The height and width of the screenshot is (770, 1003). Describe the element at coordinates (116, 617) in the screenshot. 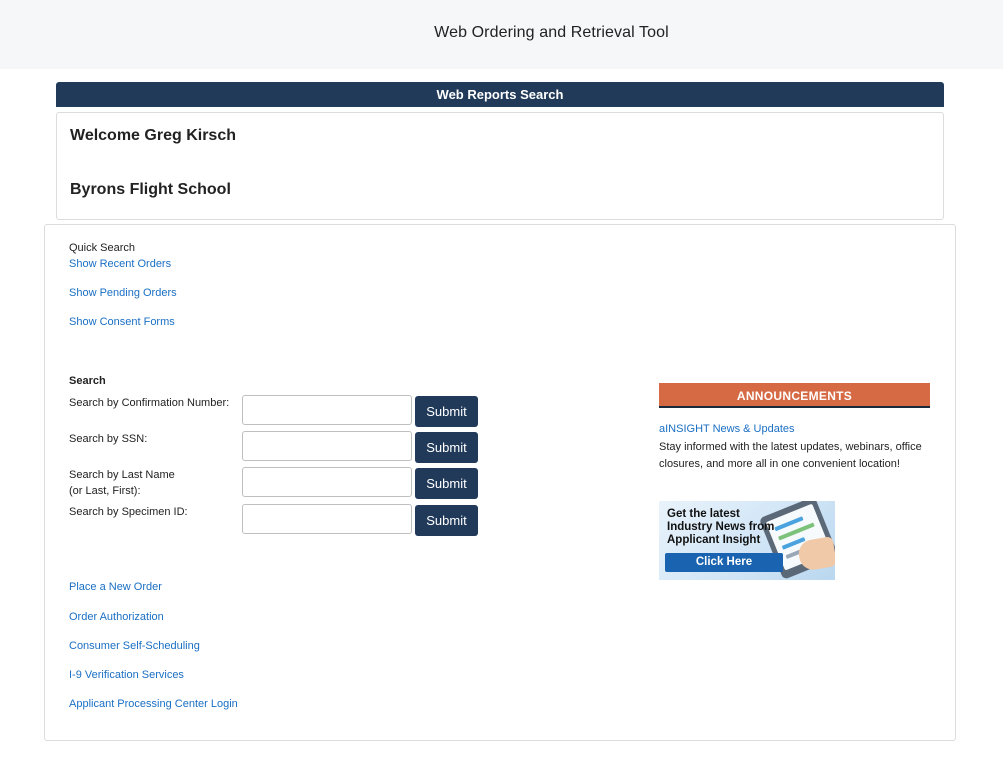

I see `order-authorization-link: Order Authorization` at that location.